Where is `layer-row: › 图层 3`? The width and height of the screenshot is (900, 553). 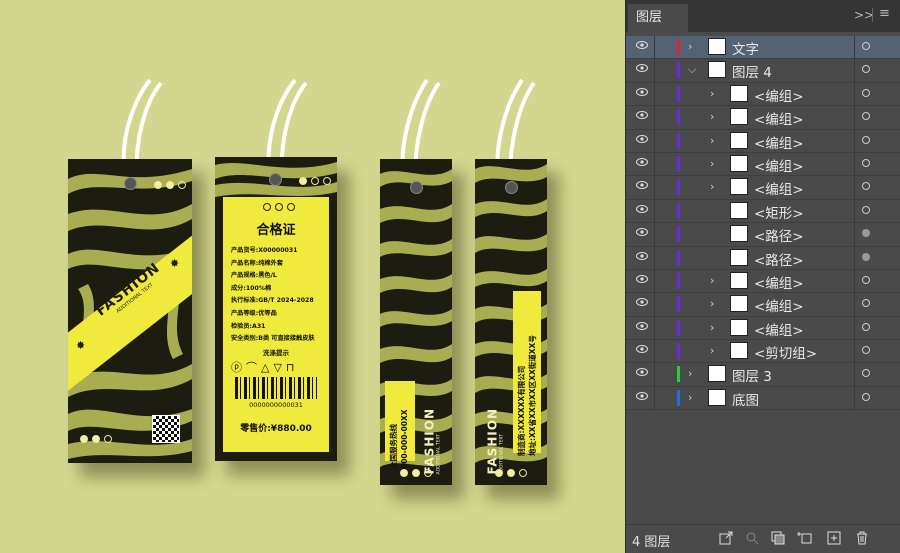 layer-row: › 图层 3 is located at coordinates (763, 375).